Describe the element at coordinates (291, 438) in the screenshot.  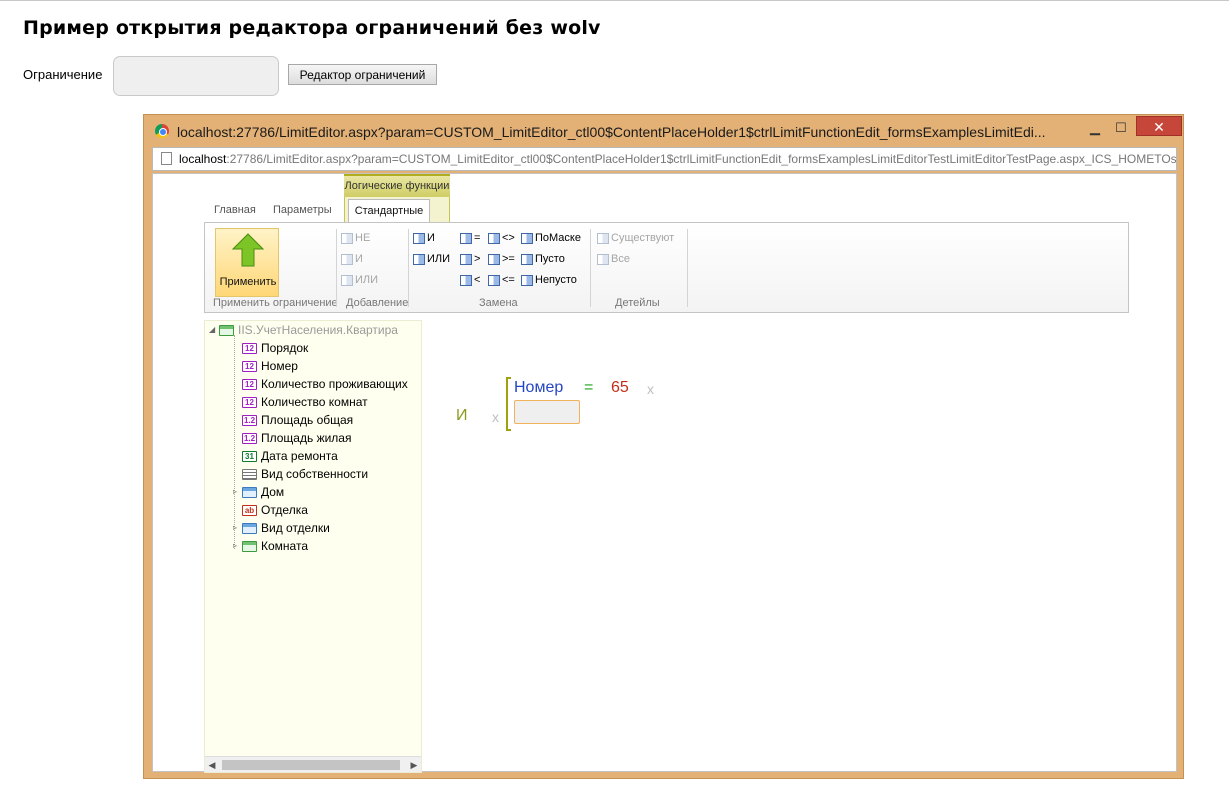
I see `tree-item-living-area: 1.2 Площадь жилая` at that location.